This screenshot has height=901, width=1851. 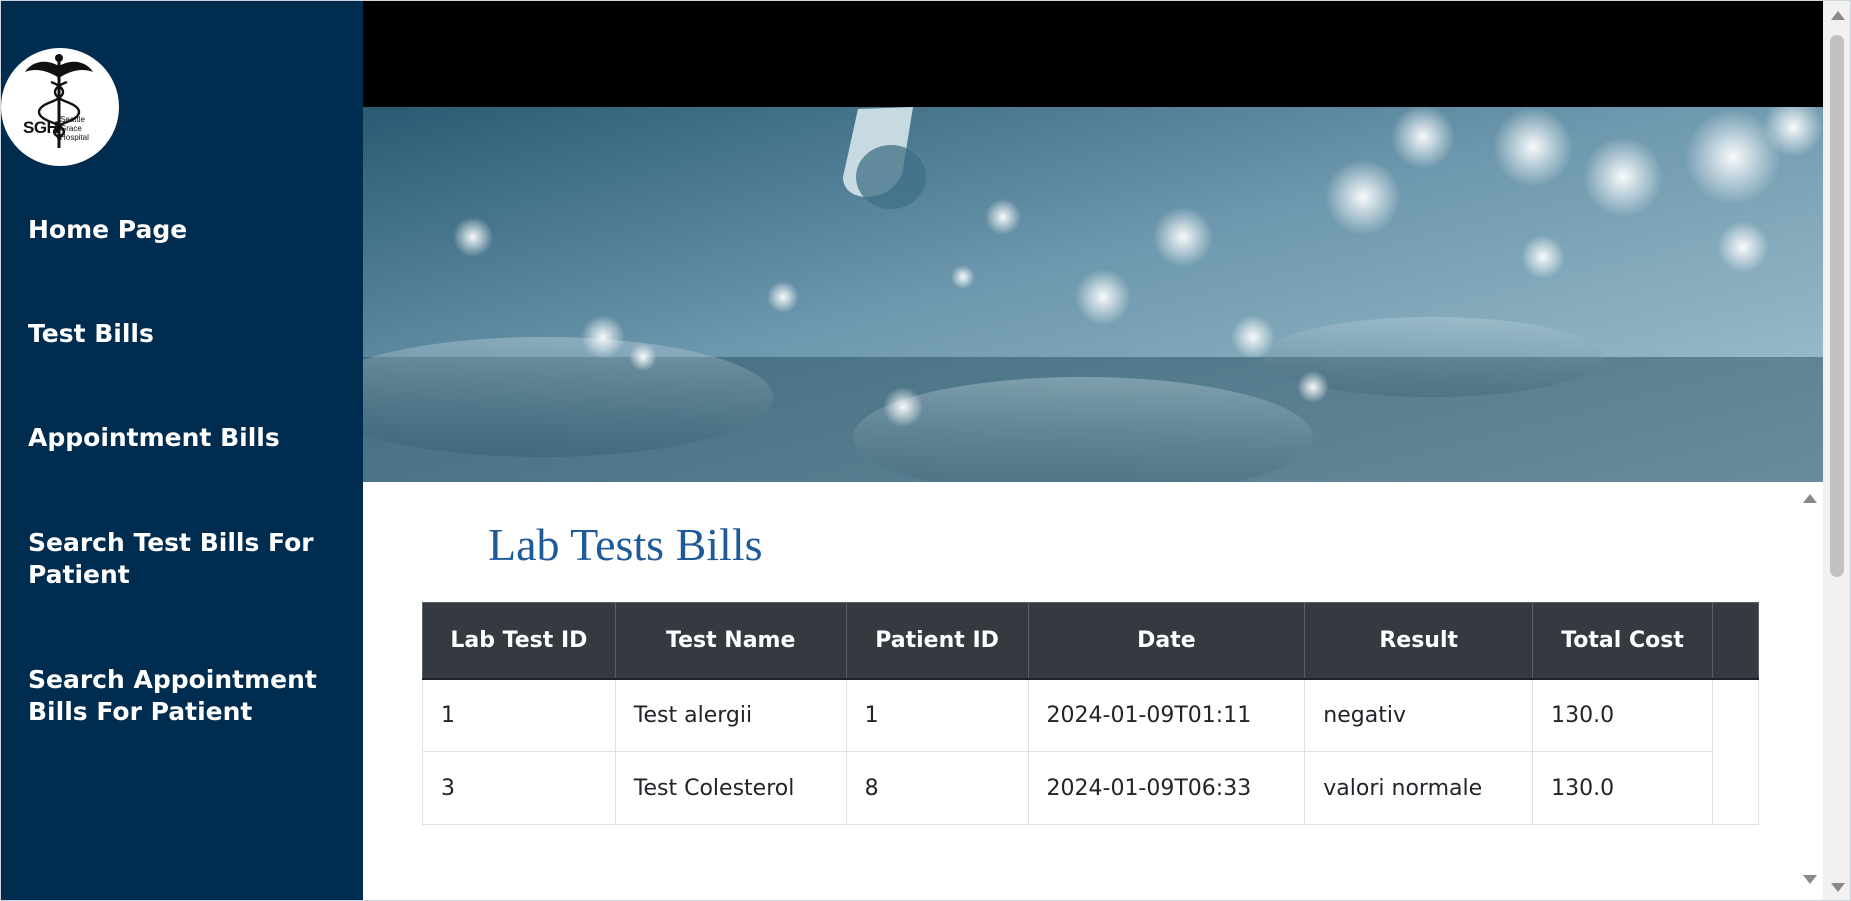 What do you see at coordinates (1419, 788) in the screenshot?
I see `cell-result: valori normale` at bounding box center [1419, 788].